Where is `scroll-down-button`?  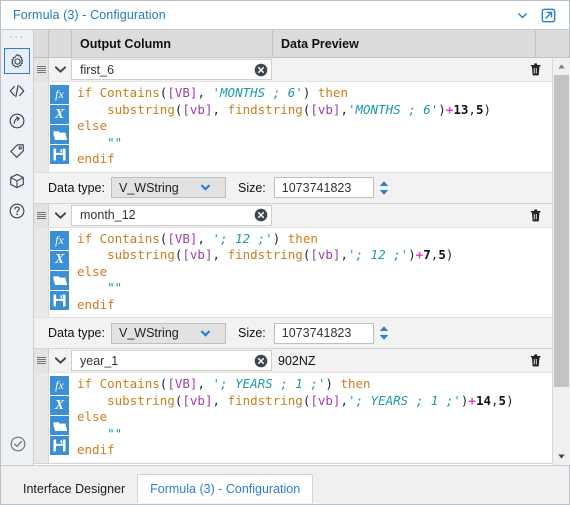
scroll-down-button is located at coordinates (561, 456).